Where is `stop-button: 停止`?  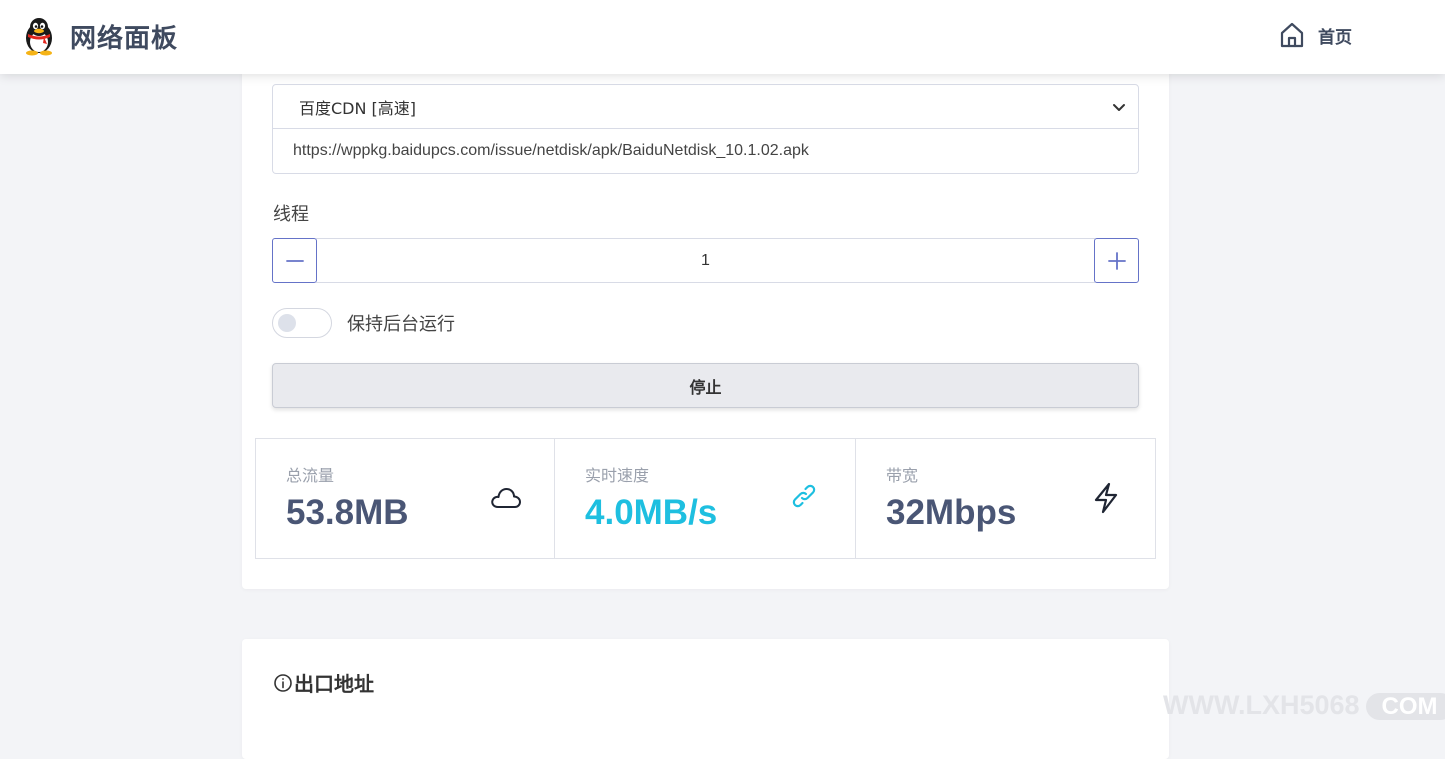
stop-button: 停止 is located at coordinates (705, 385).